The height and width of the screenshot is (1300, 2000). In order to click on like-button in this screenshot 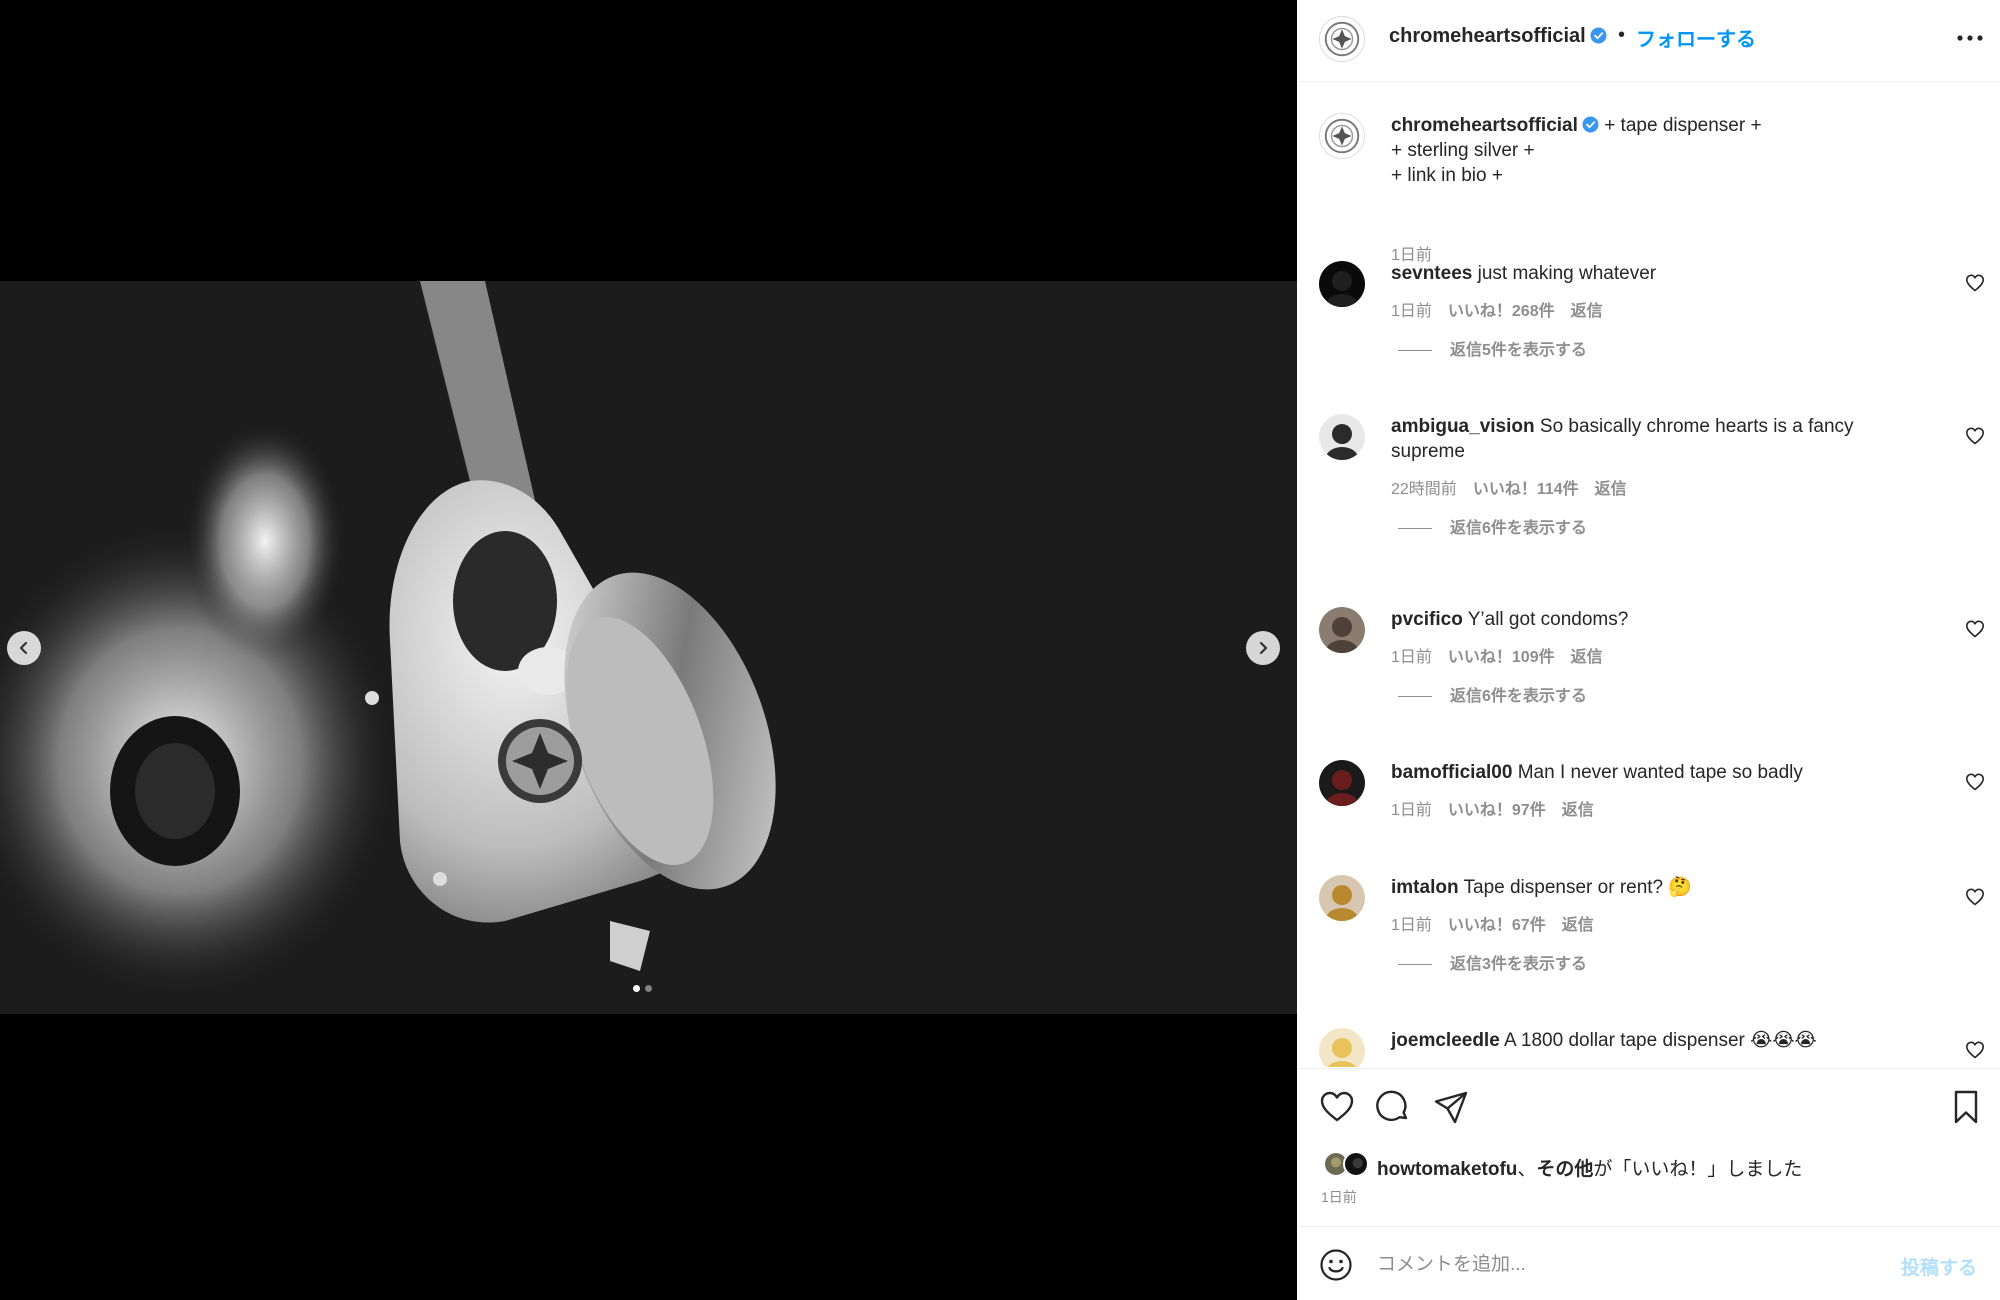, I will do `click(1337, 1107)`.